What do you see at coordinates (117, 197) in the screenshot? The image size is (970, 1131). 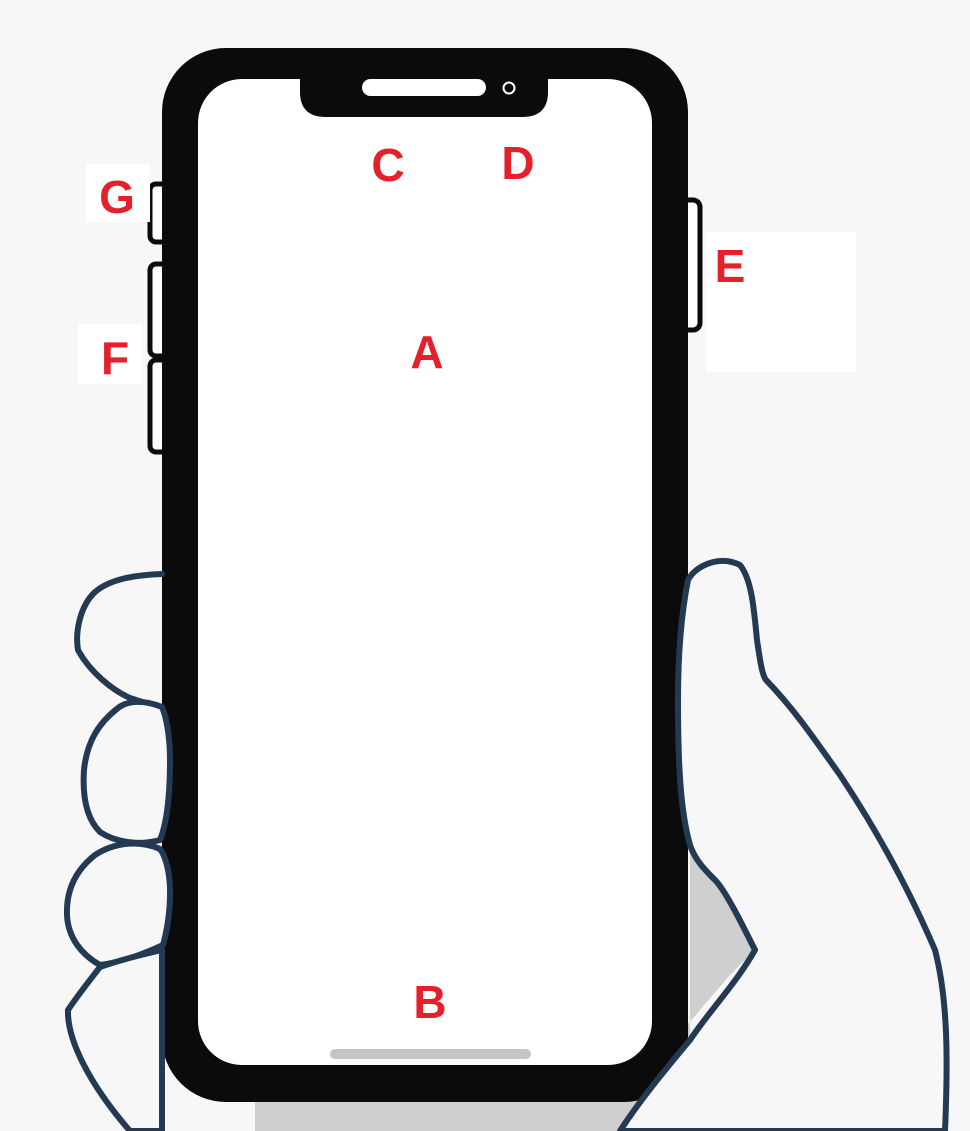 I see `label-g: G` at bounding box center [117, 197].